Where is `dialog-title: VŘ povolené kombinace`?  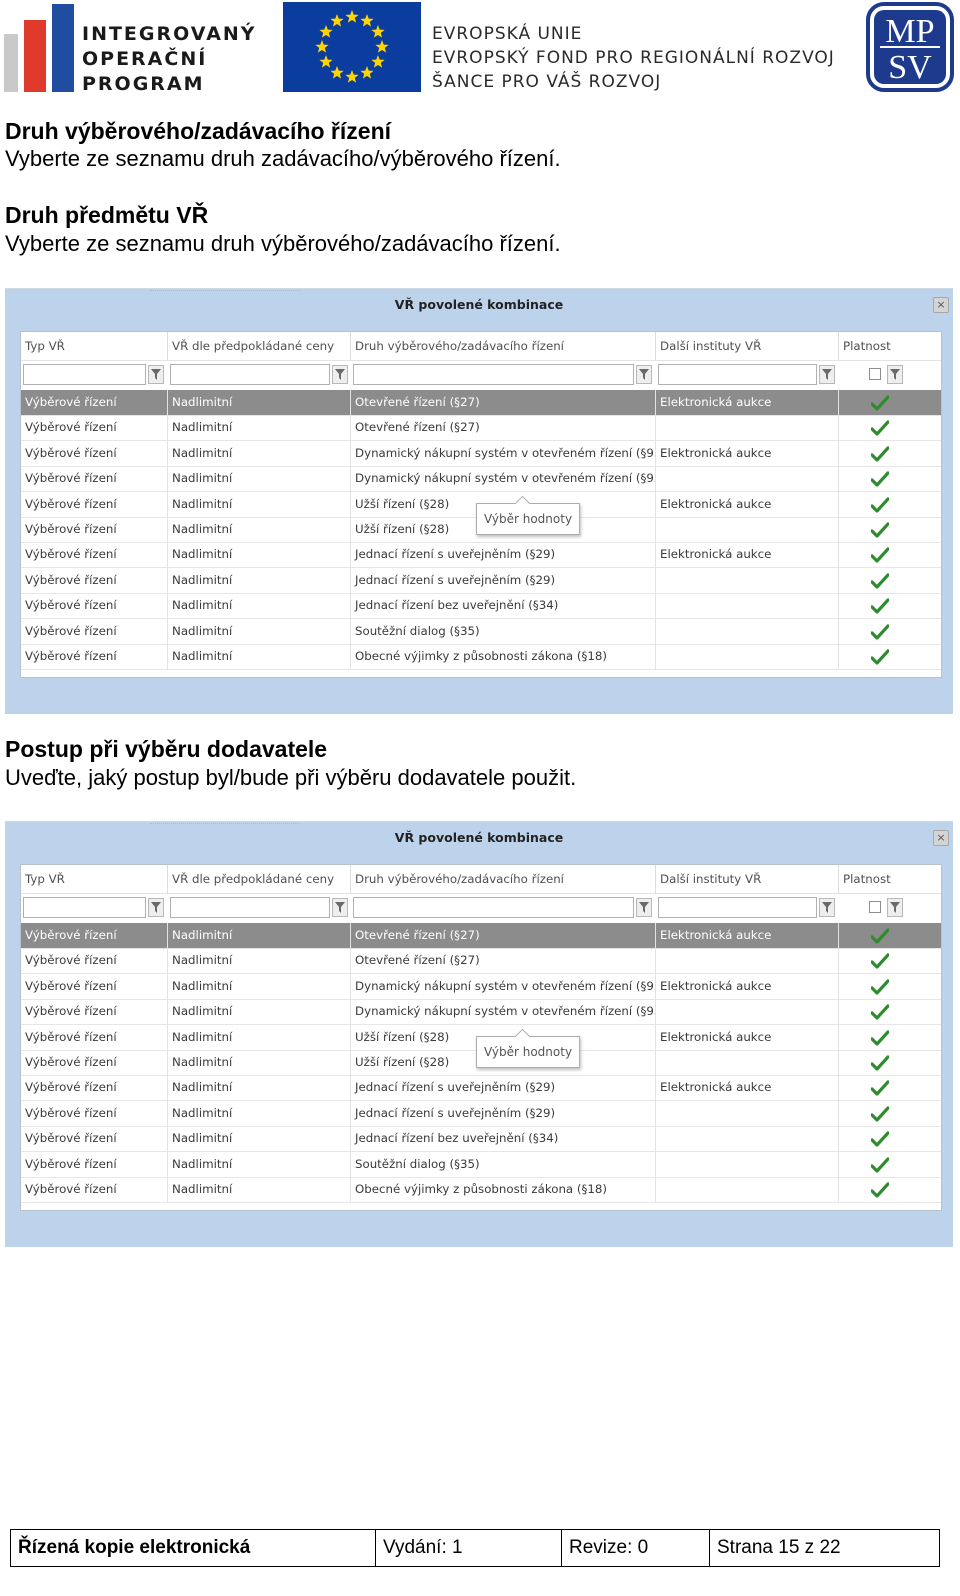 dialog-title: VŘ povolené kombinace is located at coordinates (479, 304).